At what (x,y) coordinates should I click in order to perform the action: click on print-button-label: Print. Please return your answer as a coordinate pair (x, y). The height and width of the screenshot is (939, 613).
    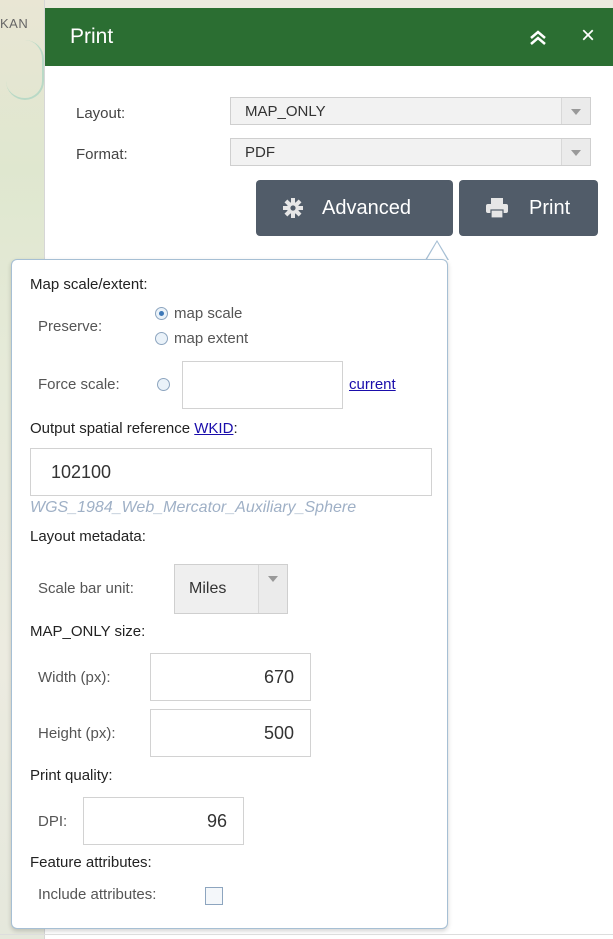
    Looking at the image, I should click on (550, 208).